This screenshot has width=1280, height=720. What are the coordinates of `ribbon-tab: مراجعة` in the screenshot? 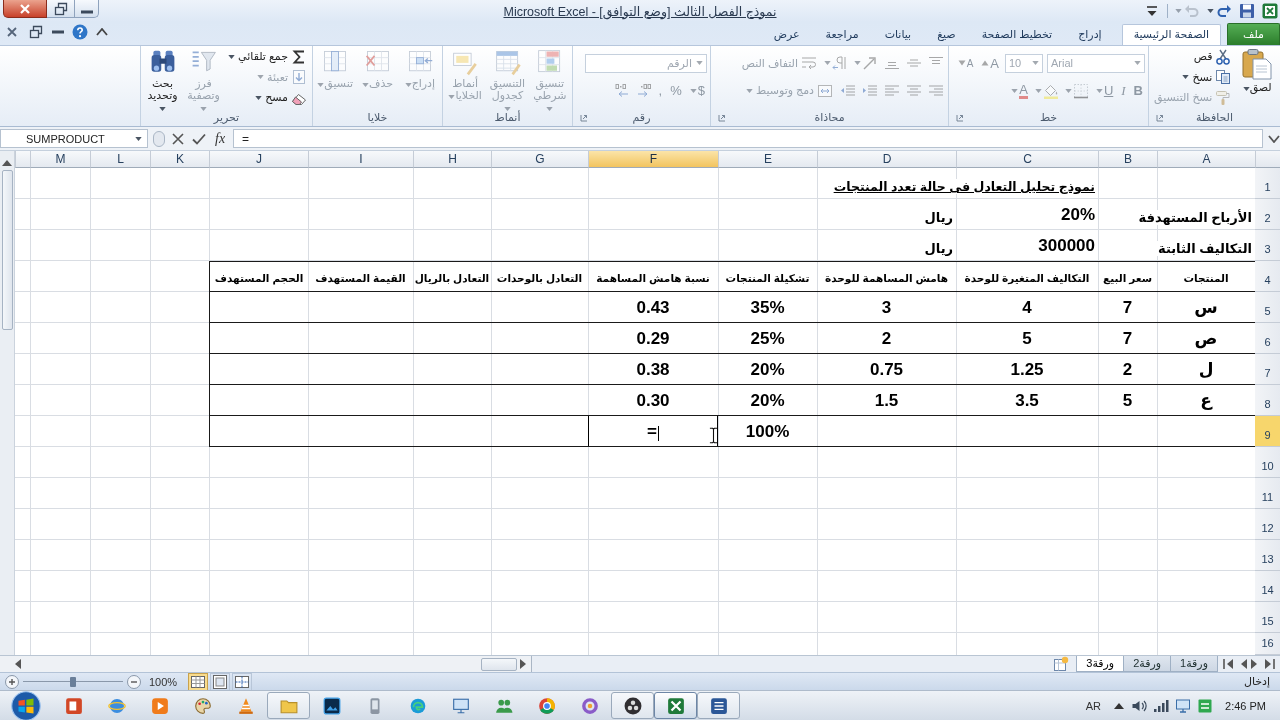 It's located at (842, 34).